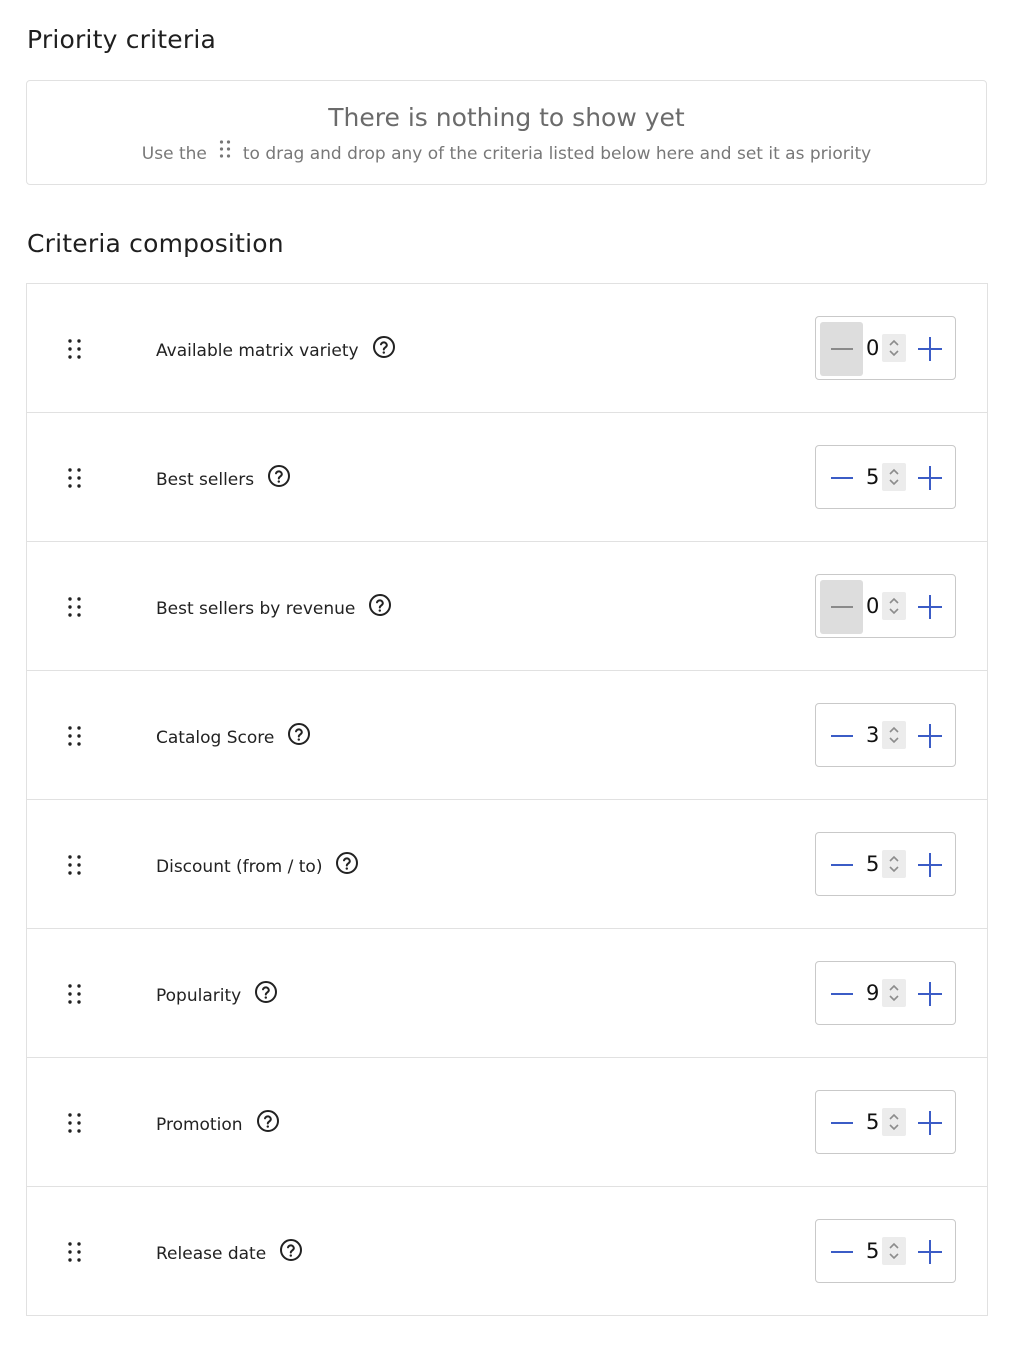 The height and width of the screenshot is (1356, 1016). Describe the element at coordinates (239, 866) in the screenshot. I see `criteria-label: Discount (from / to)` at that location.